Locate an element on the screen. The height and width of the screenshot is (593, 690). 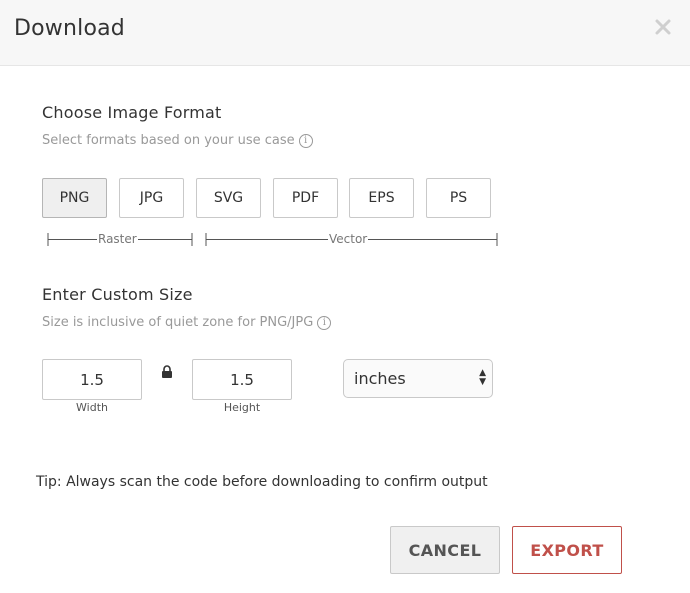
height-input is located at coordinates (242, 379).